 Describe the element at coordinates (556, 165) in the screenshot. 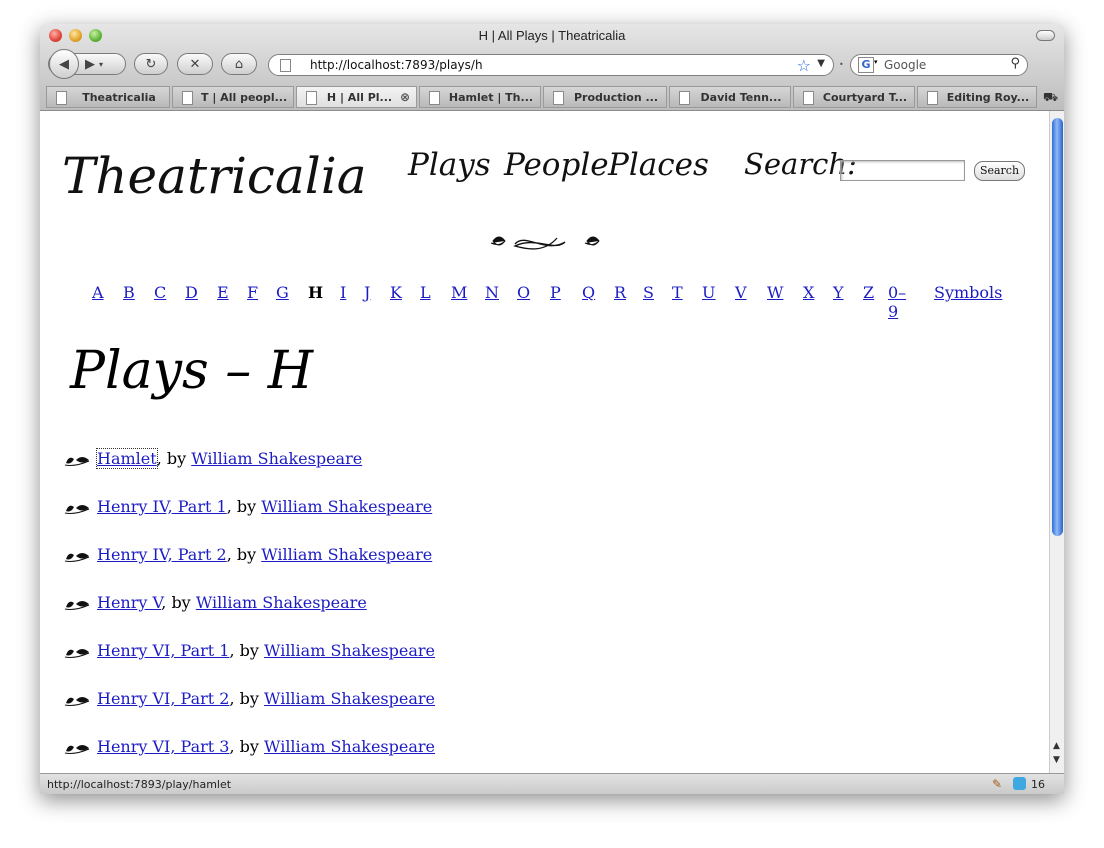

I see `nav-people: People` at that location.